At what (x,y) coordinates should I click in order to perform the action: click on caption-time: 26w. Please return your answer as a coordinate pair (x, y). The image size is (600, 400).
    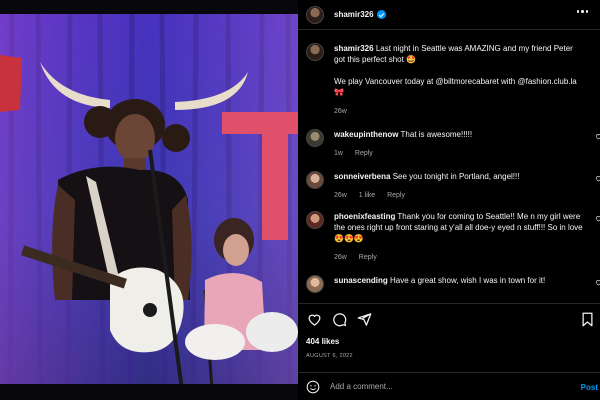
    Looking at the image, I should click on (340, 111).